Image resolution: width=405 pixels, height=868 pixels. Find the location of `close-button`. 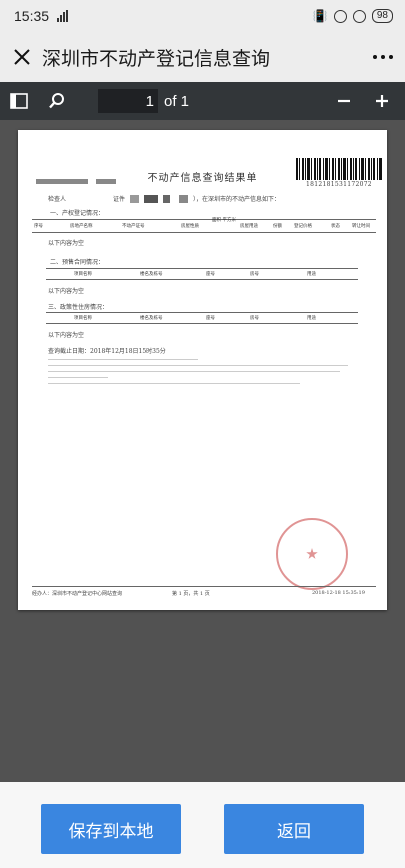

close-button is located at coordinates (22, 57).